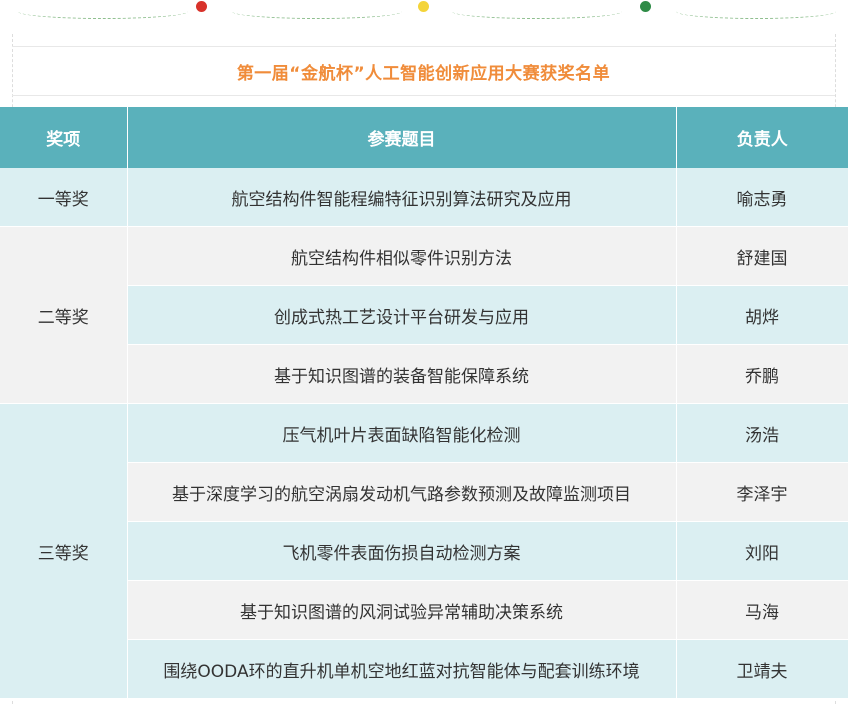  I want to click on award-second-prize: 二等奖, so click(64, 315).